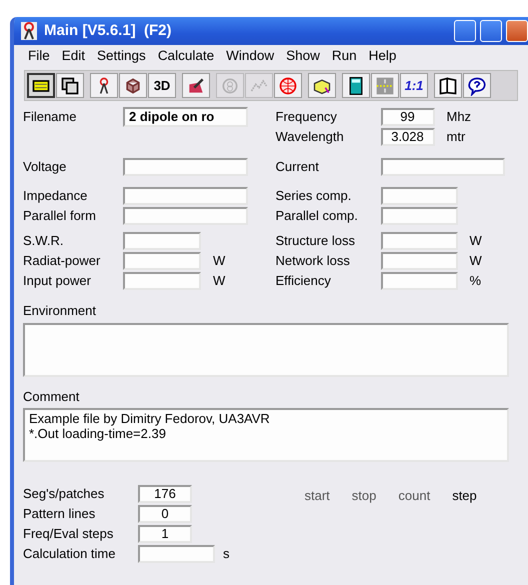 This screenshot has width=528, height=585. What do you see at coordinates (464, 496) in the screenshot?
I see `column-header: step` at bounding box center [464, 496].